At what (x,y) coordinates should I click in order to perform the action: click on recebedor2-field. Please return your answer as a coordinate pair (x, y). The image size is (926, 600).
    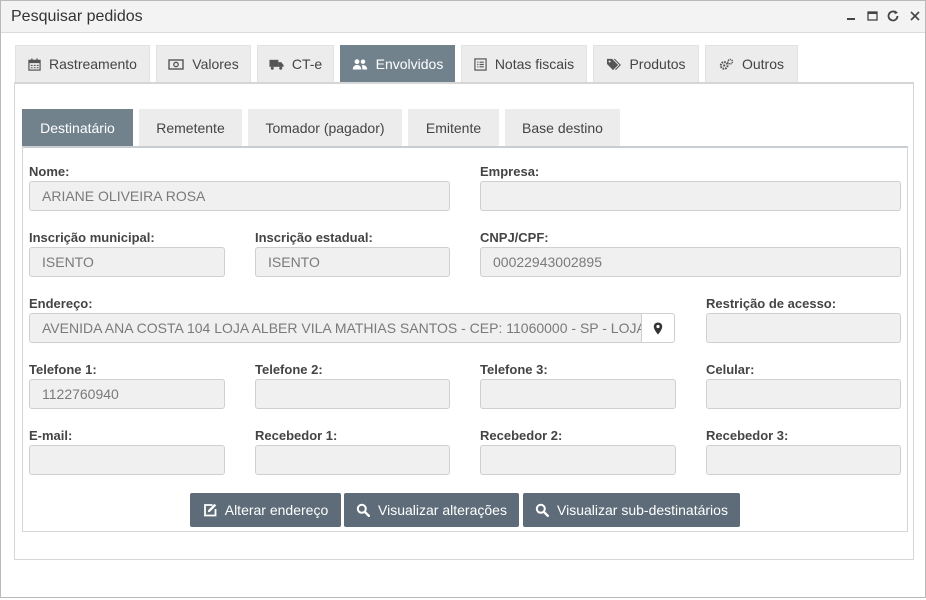
    Looking at the image, I should click on (578, 460).